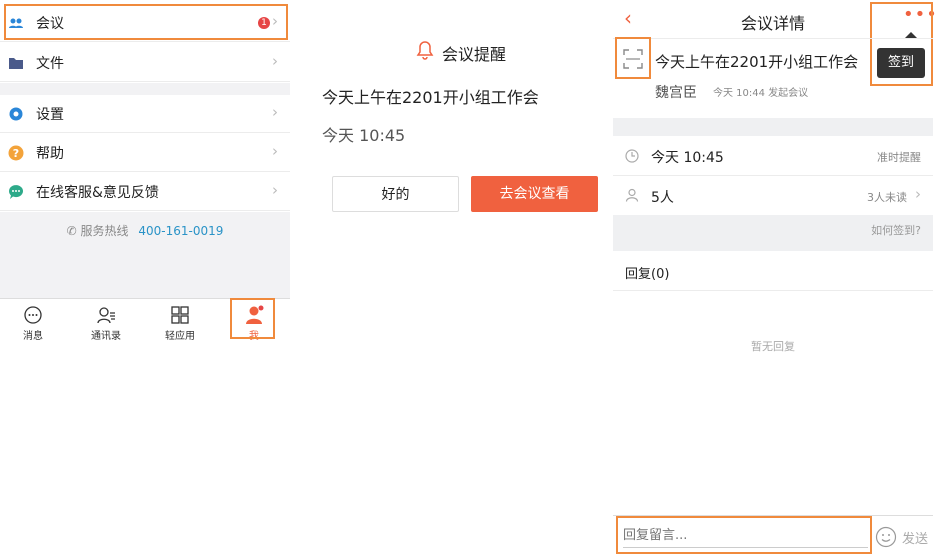 The image size is (936, 560). I want to click on phone-icon: ✆, so click(71, 231).